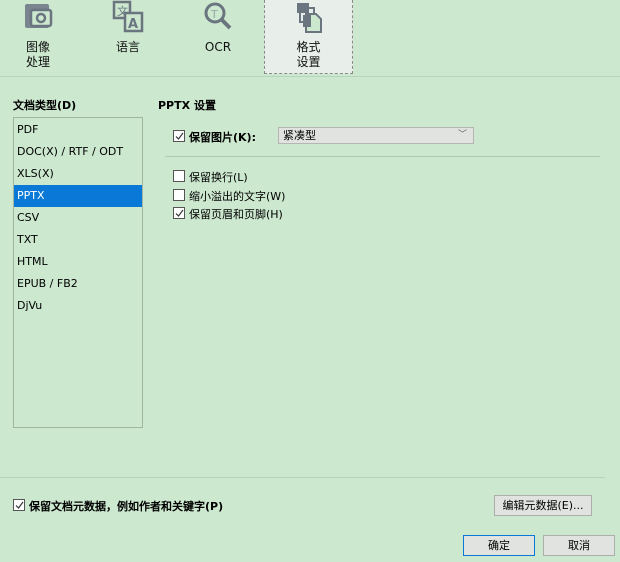 This screenshot has height=562, width=620. I want to click on tab-label: 处理, so click(37, 62).